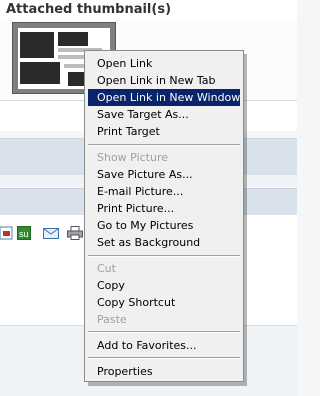 The image size is (320, 396). Describe the element at coordinates (164, 131) in the screenshot. I see `menu-item-print-target: Print Target` at that location.